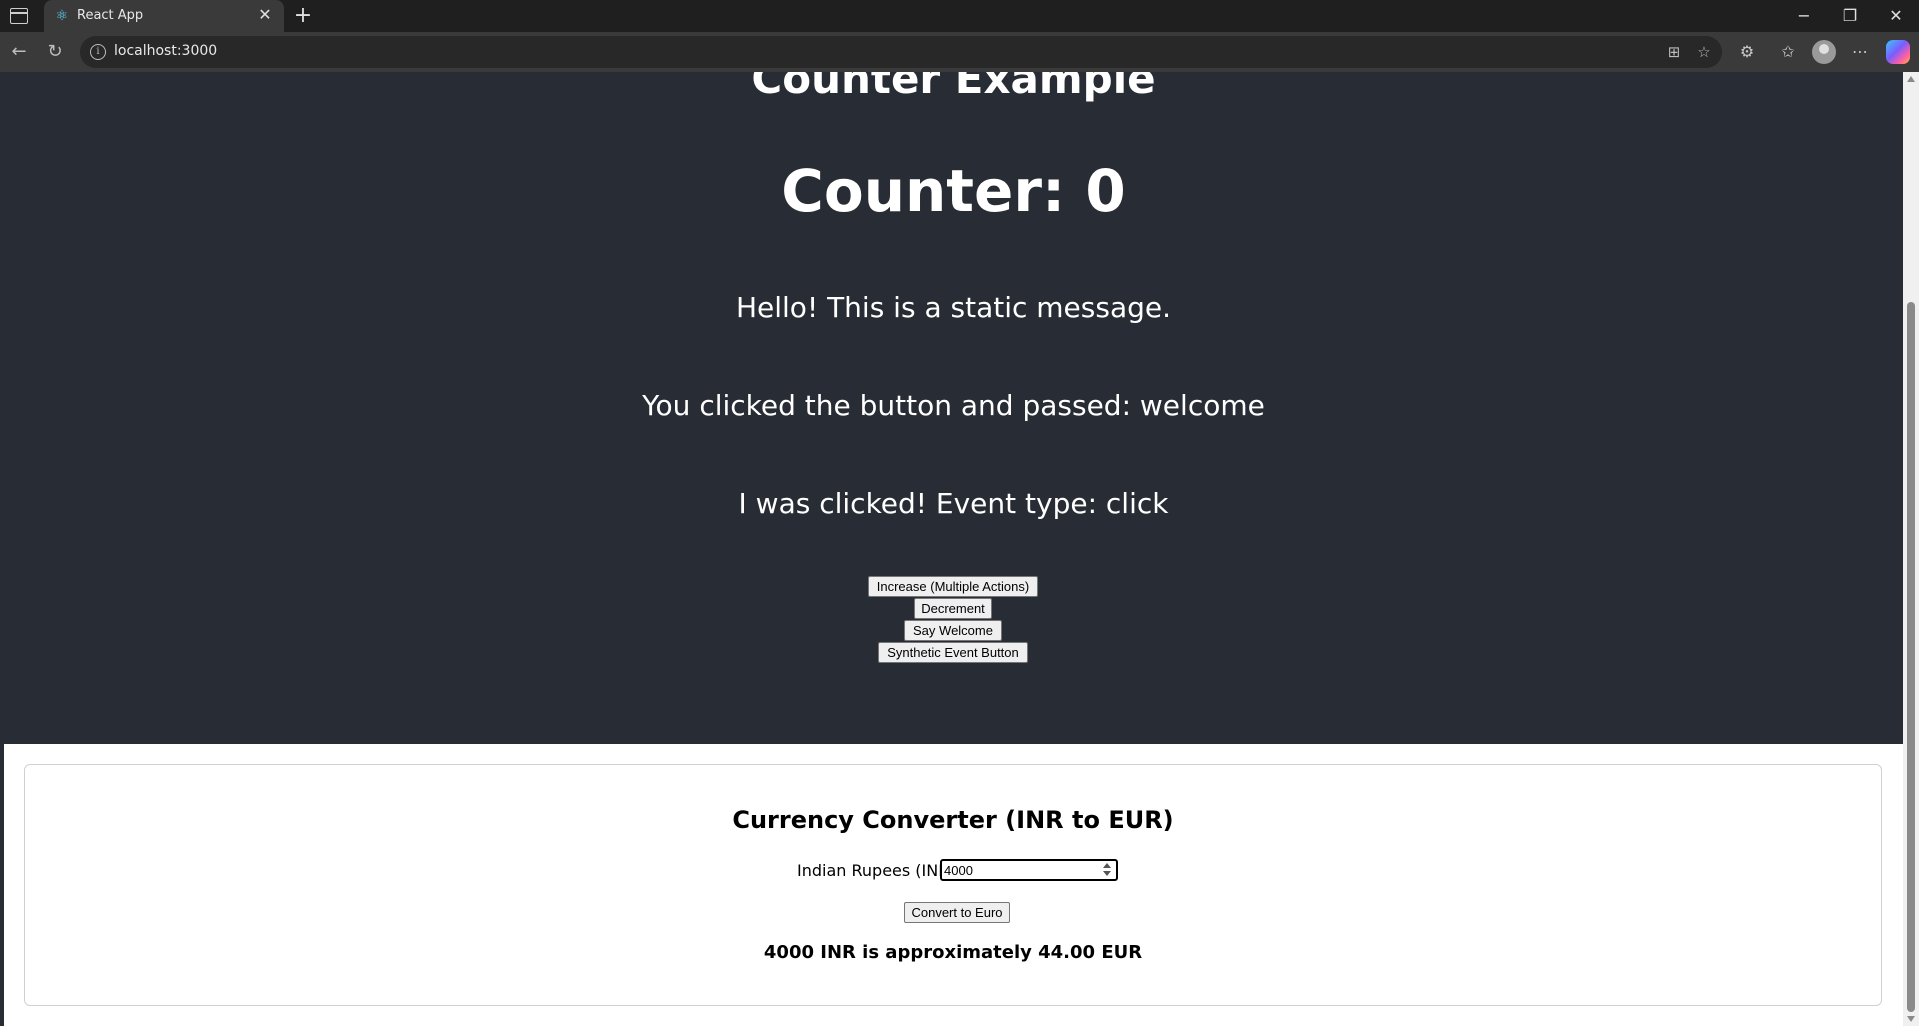 This screenshot has height=1026, width=1919. I want to click on react-favicon-icon: ⚛, so click(62, 16).